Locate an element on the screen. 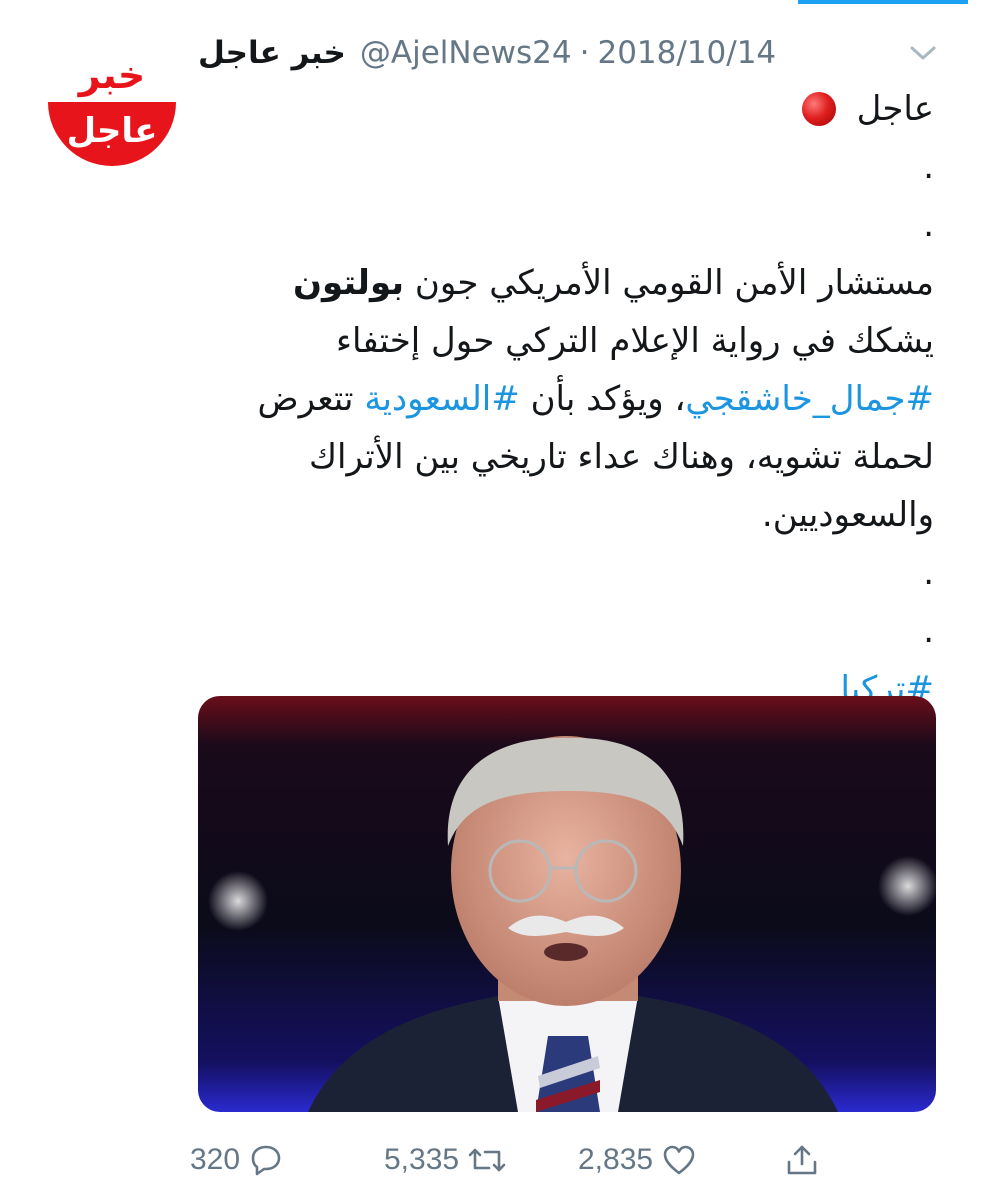 This screenshot has width=982, height=1200. tweet-header: خبر عاجل @AjelNews24 · 2018/10/14 is located at coordinates (487, 53).